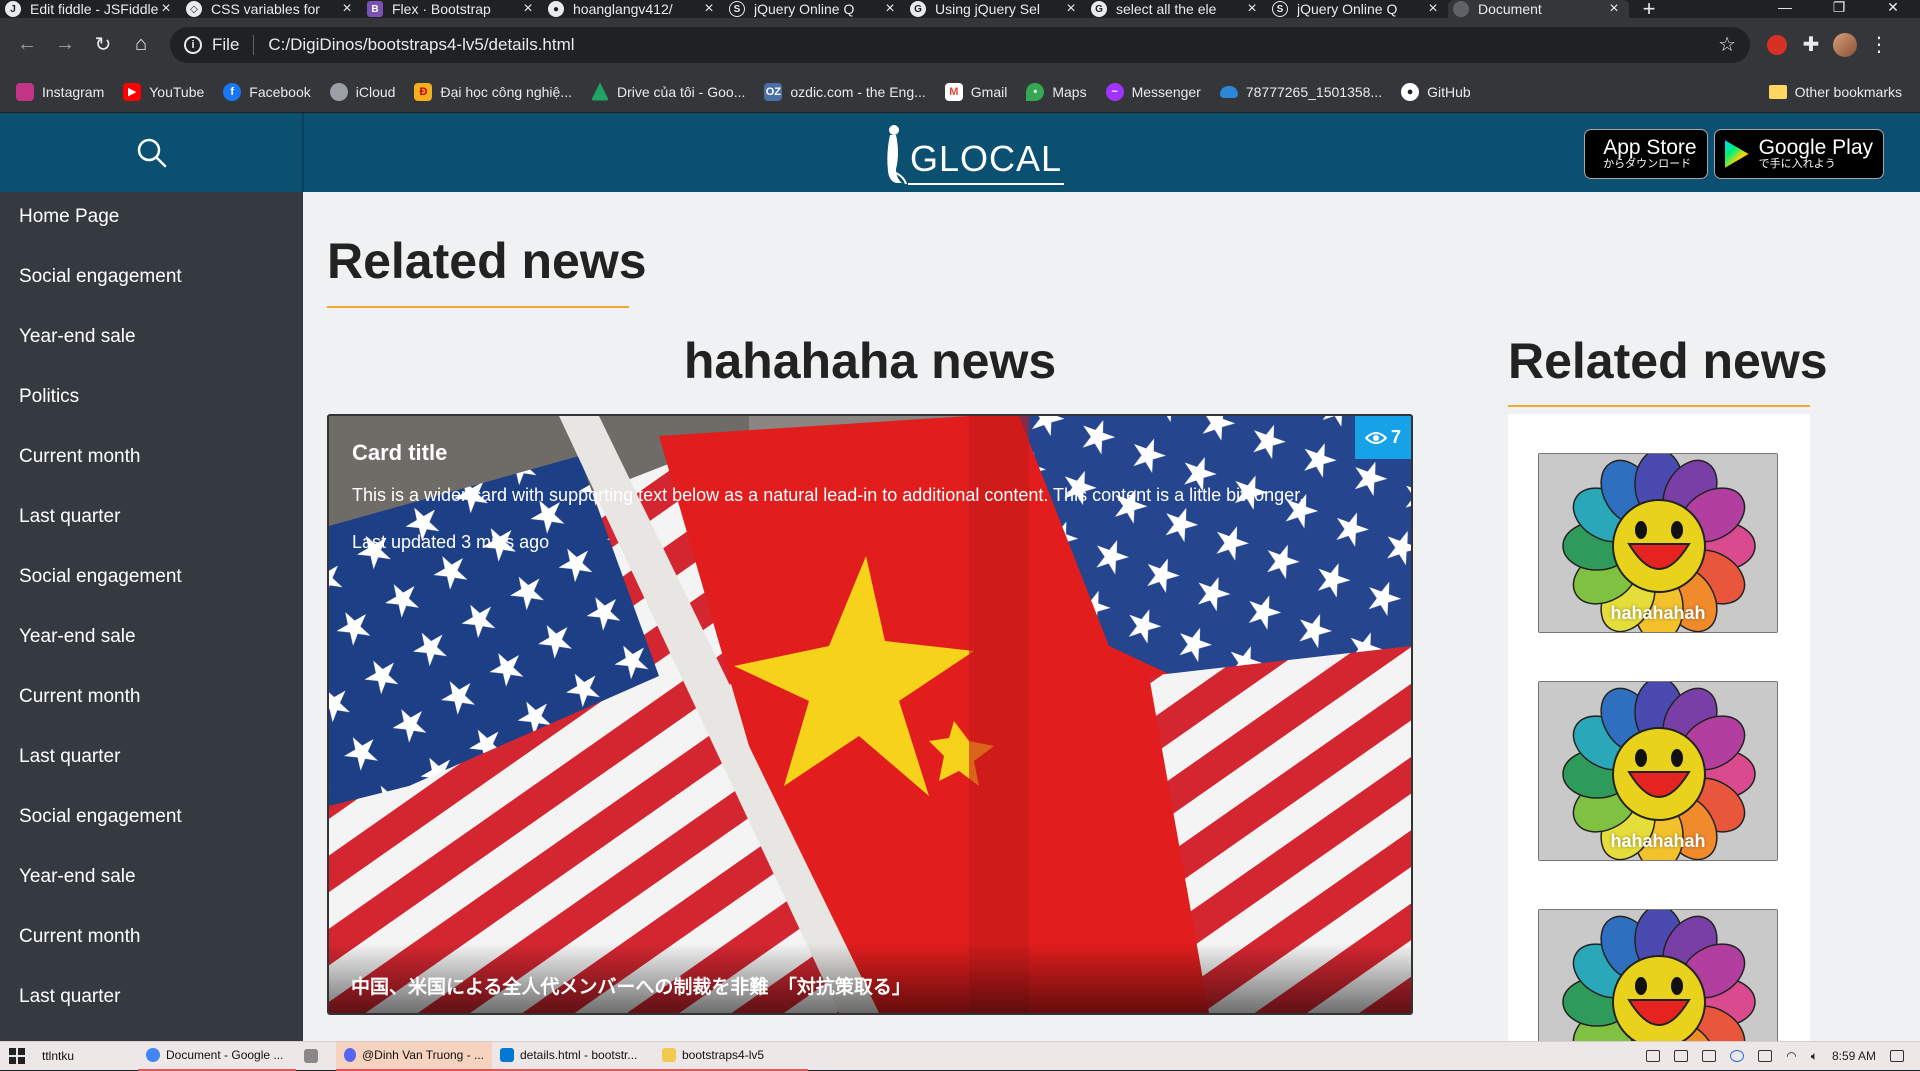 This screenshot has height=1071, width=1920. Describe the element at coordinates (1835, 92) in the screenshot. I see `other-bookmarks: Other bookmarks` at that location.